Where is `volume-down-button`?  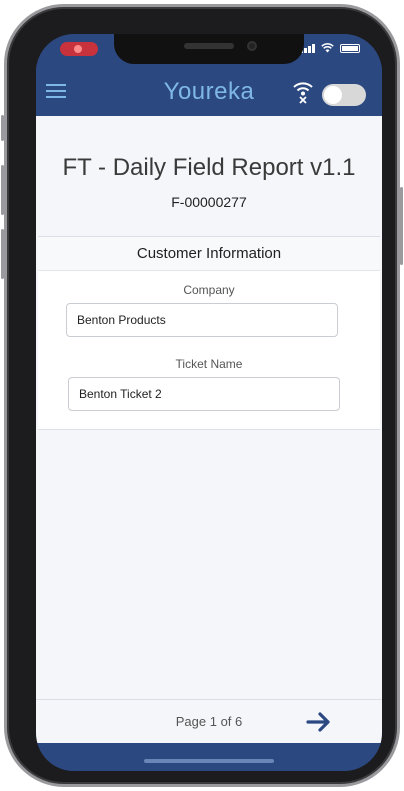 volume-down-button is located at coordinates (2, 254).